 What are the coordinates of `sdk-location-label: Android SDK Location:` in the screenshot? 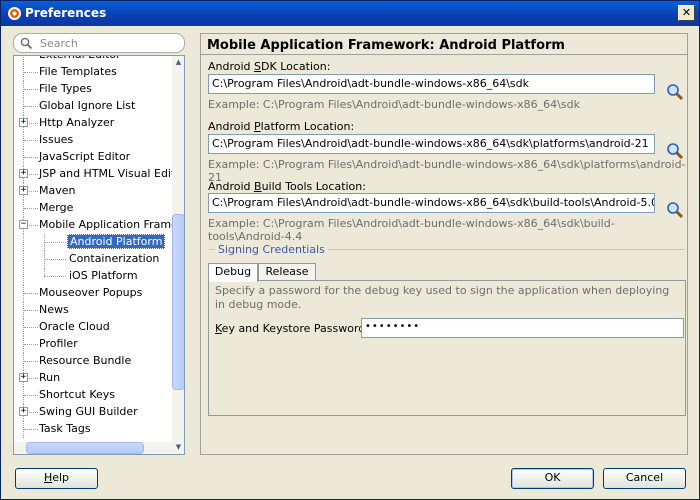 It's located at (269, 66).